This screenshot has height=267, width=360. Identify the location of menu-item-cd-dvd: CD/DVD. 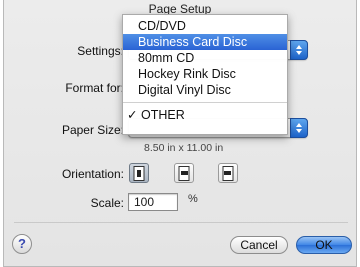
(205, 26).